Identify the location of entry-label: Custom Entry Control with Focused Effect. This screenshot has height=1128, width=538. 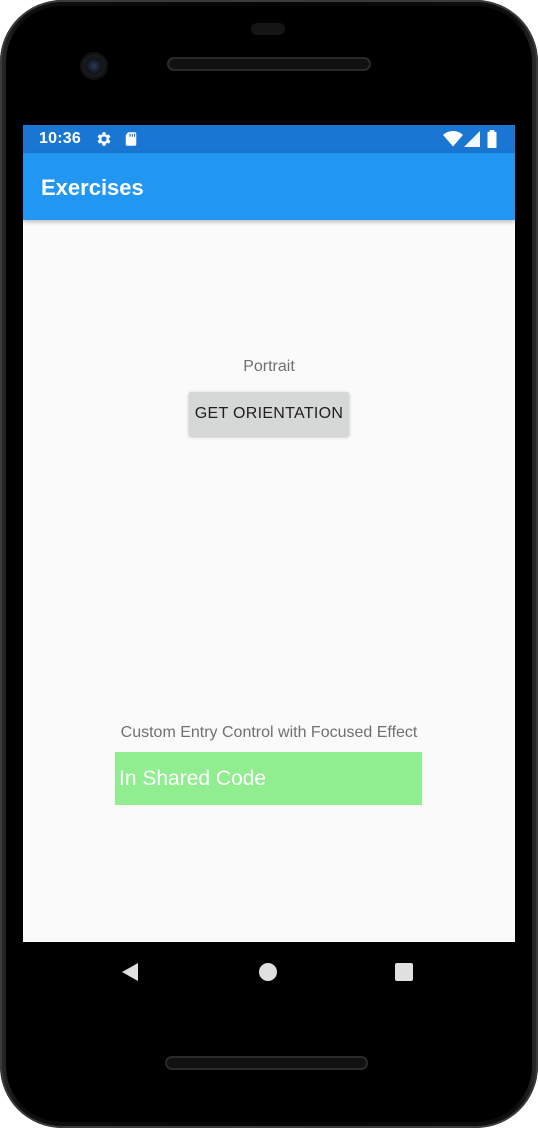
(269, 732).